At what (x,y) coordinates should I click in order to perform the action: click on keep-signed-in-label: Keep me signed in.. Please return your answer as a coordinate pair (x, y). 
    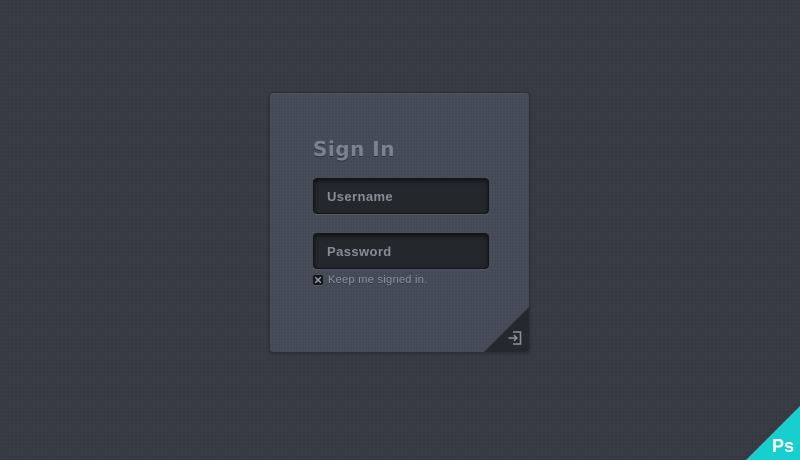
    Looking at the image, I should click on (378, 280).